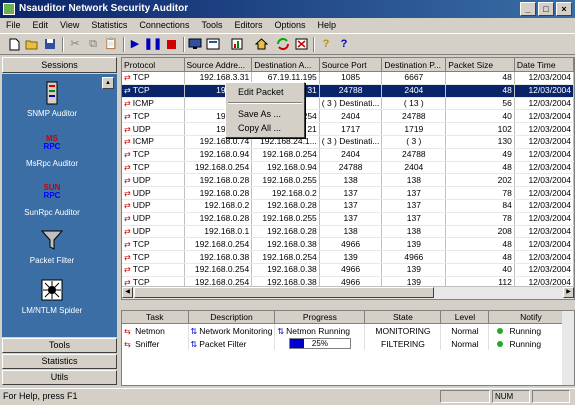 The width and height of the screenshot is (575, 405). I want to click on open-folder-icon, so click(32, 44).